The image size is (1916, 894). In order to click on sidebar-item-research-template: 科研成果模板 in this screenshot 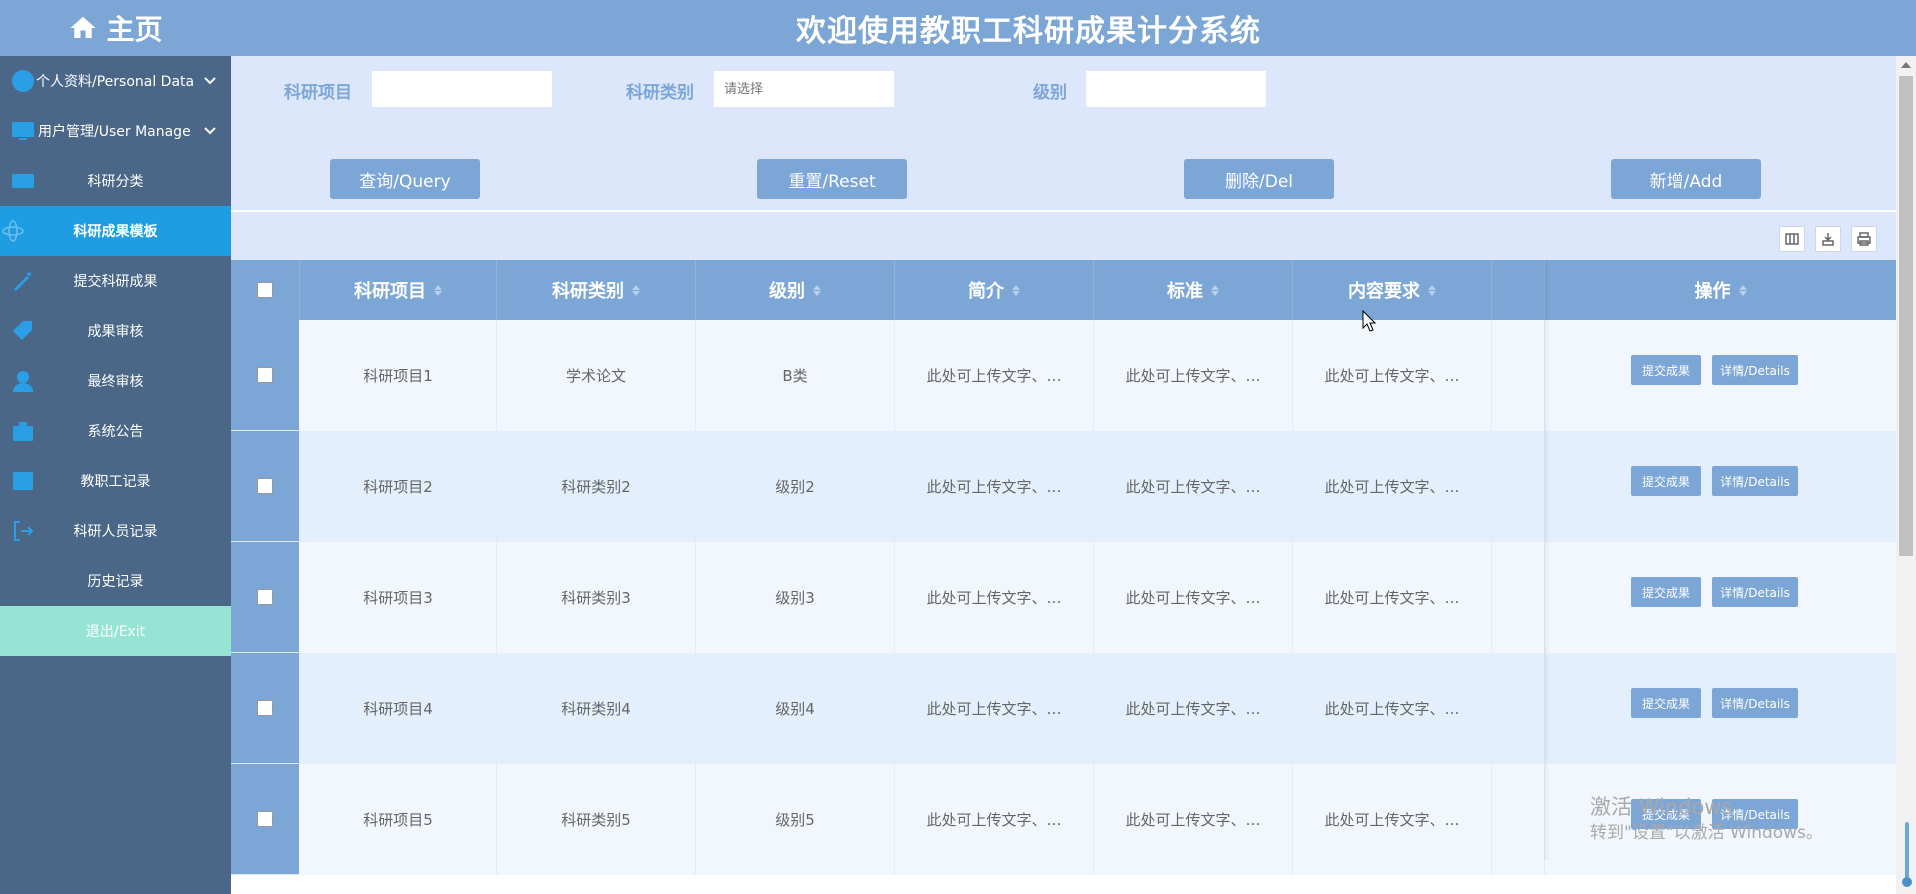, I will do `click(115, 231)`.